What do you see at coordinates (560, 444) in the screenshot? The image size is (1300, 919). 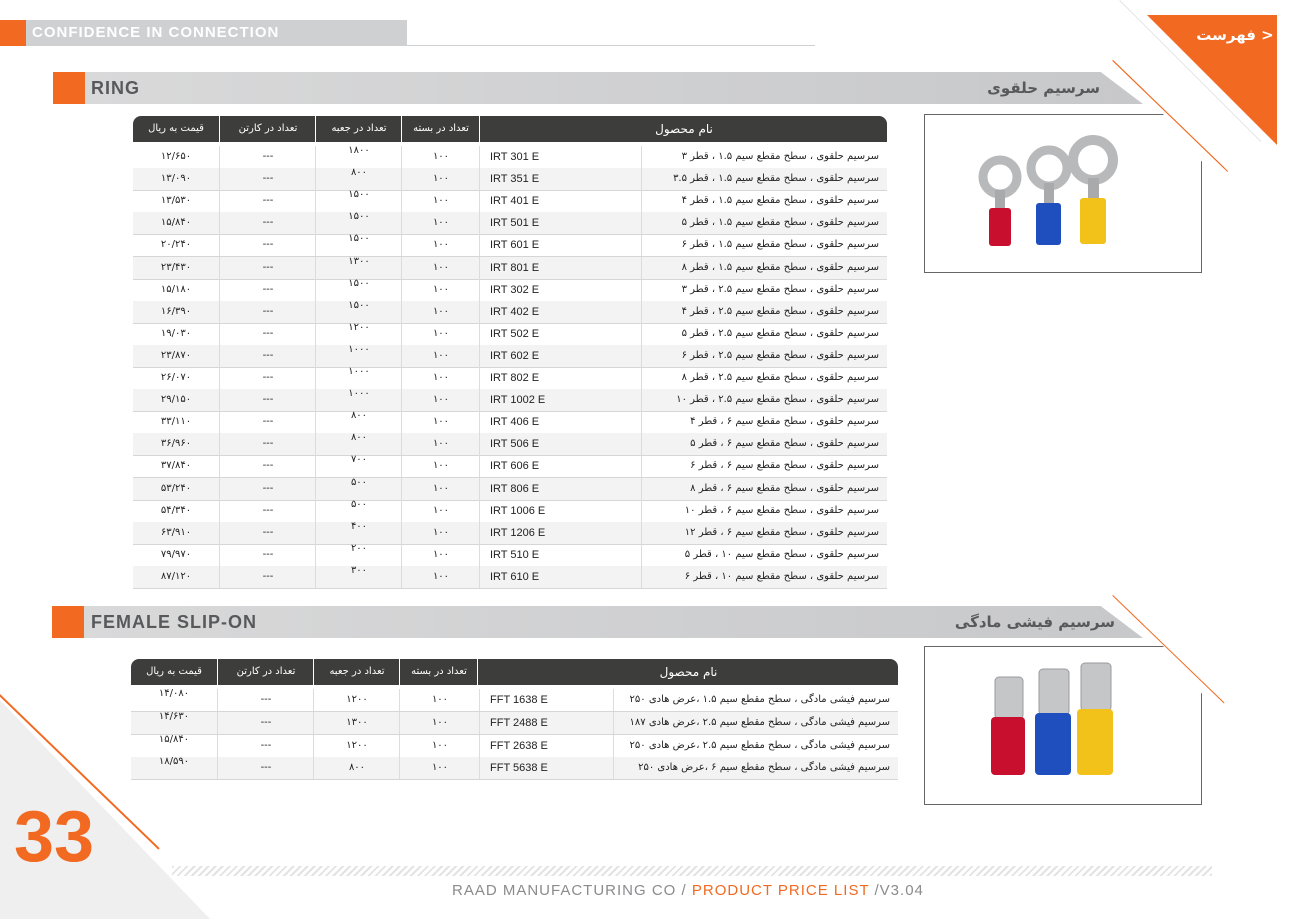 I see `cell-code: IRT 506 E` at bounding box center [560, 444].